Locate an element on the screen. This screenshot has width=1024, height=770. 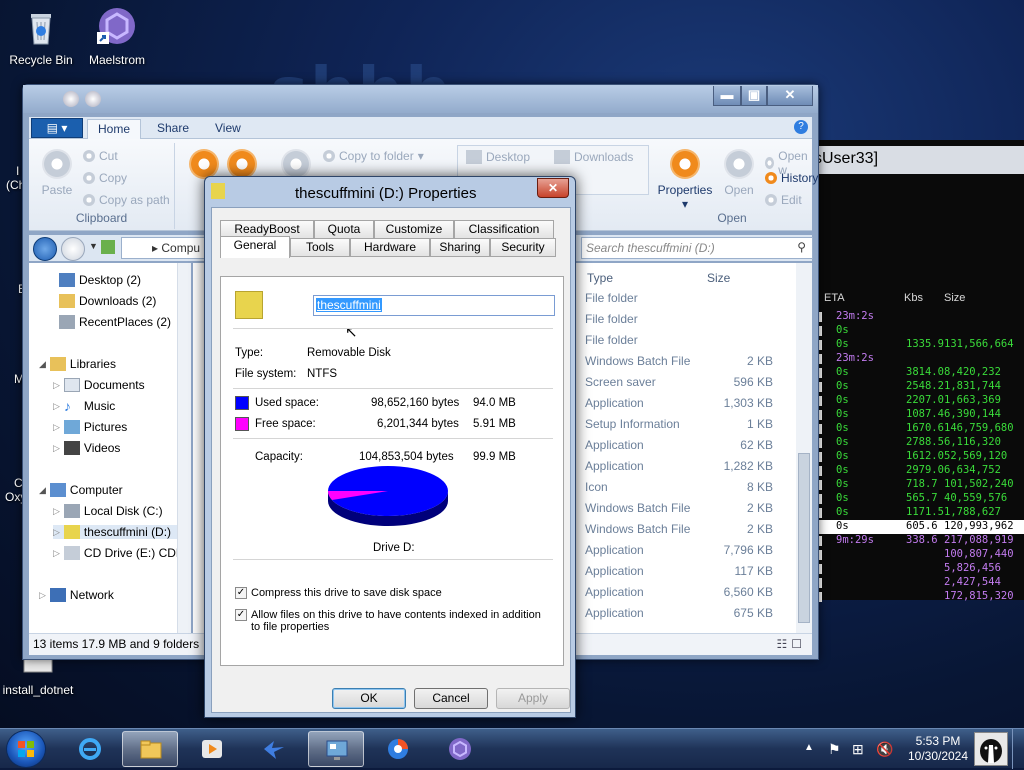
file-row: Application 117 KB is located at coordinates (690, 574).